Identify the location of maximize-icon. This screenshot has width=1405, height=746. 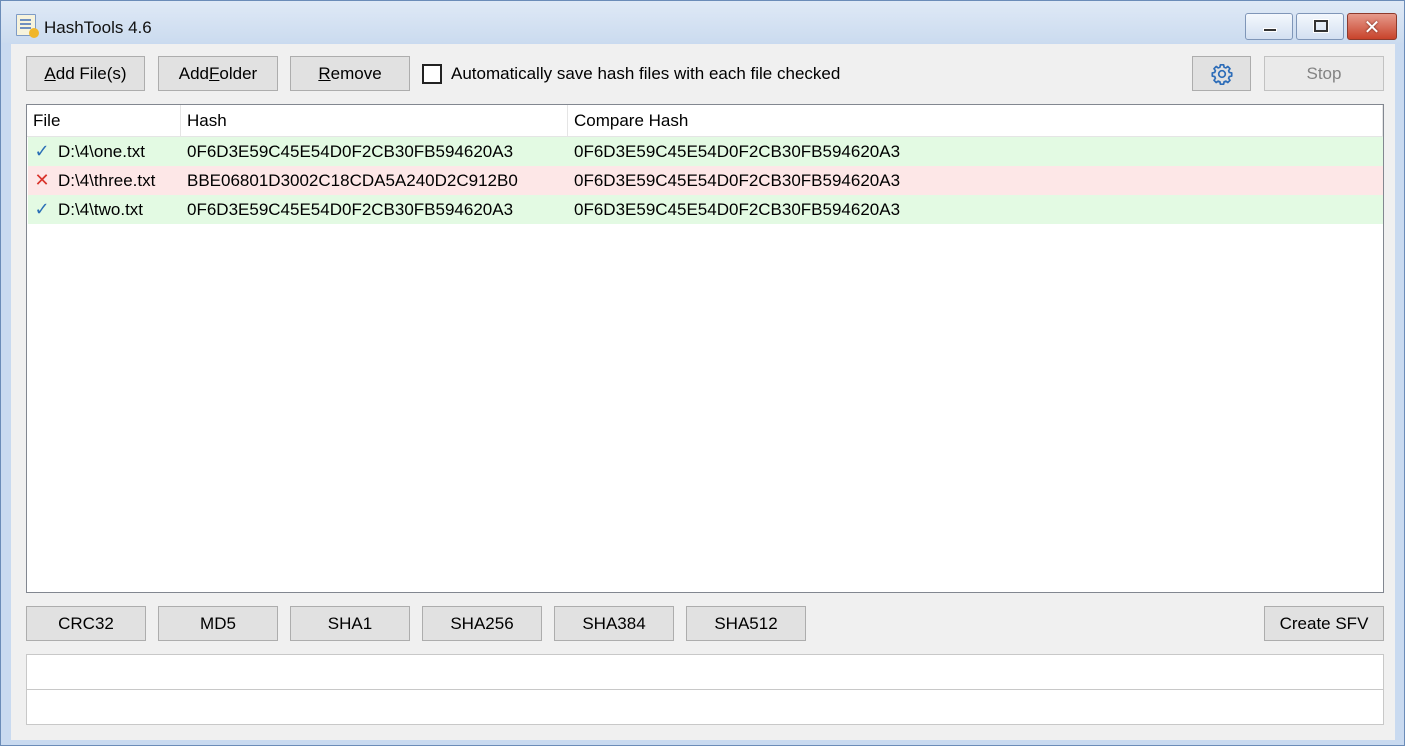
(1321, 26).